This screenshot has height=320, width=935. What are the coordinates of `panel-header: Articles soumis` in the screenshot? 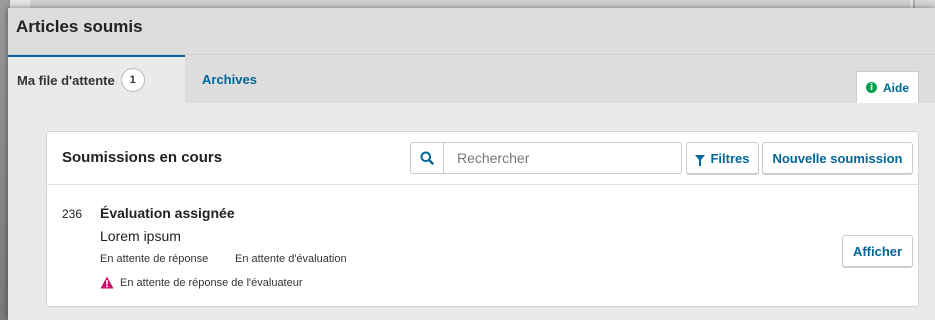 It's located at (471, 31).